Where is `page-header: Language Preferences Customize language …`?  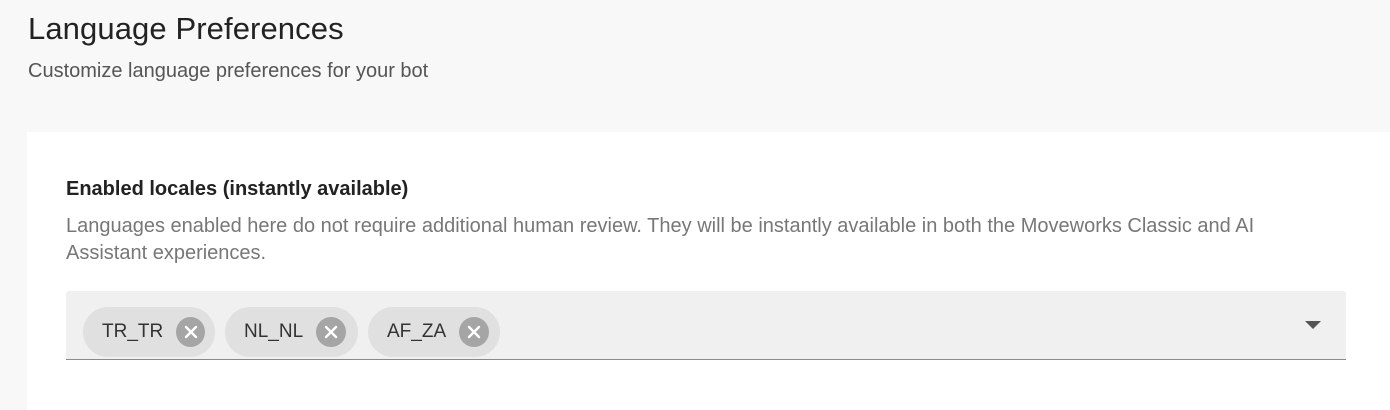
page-header: Language Preferences Customize language … is located at coordinates (228, 47).